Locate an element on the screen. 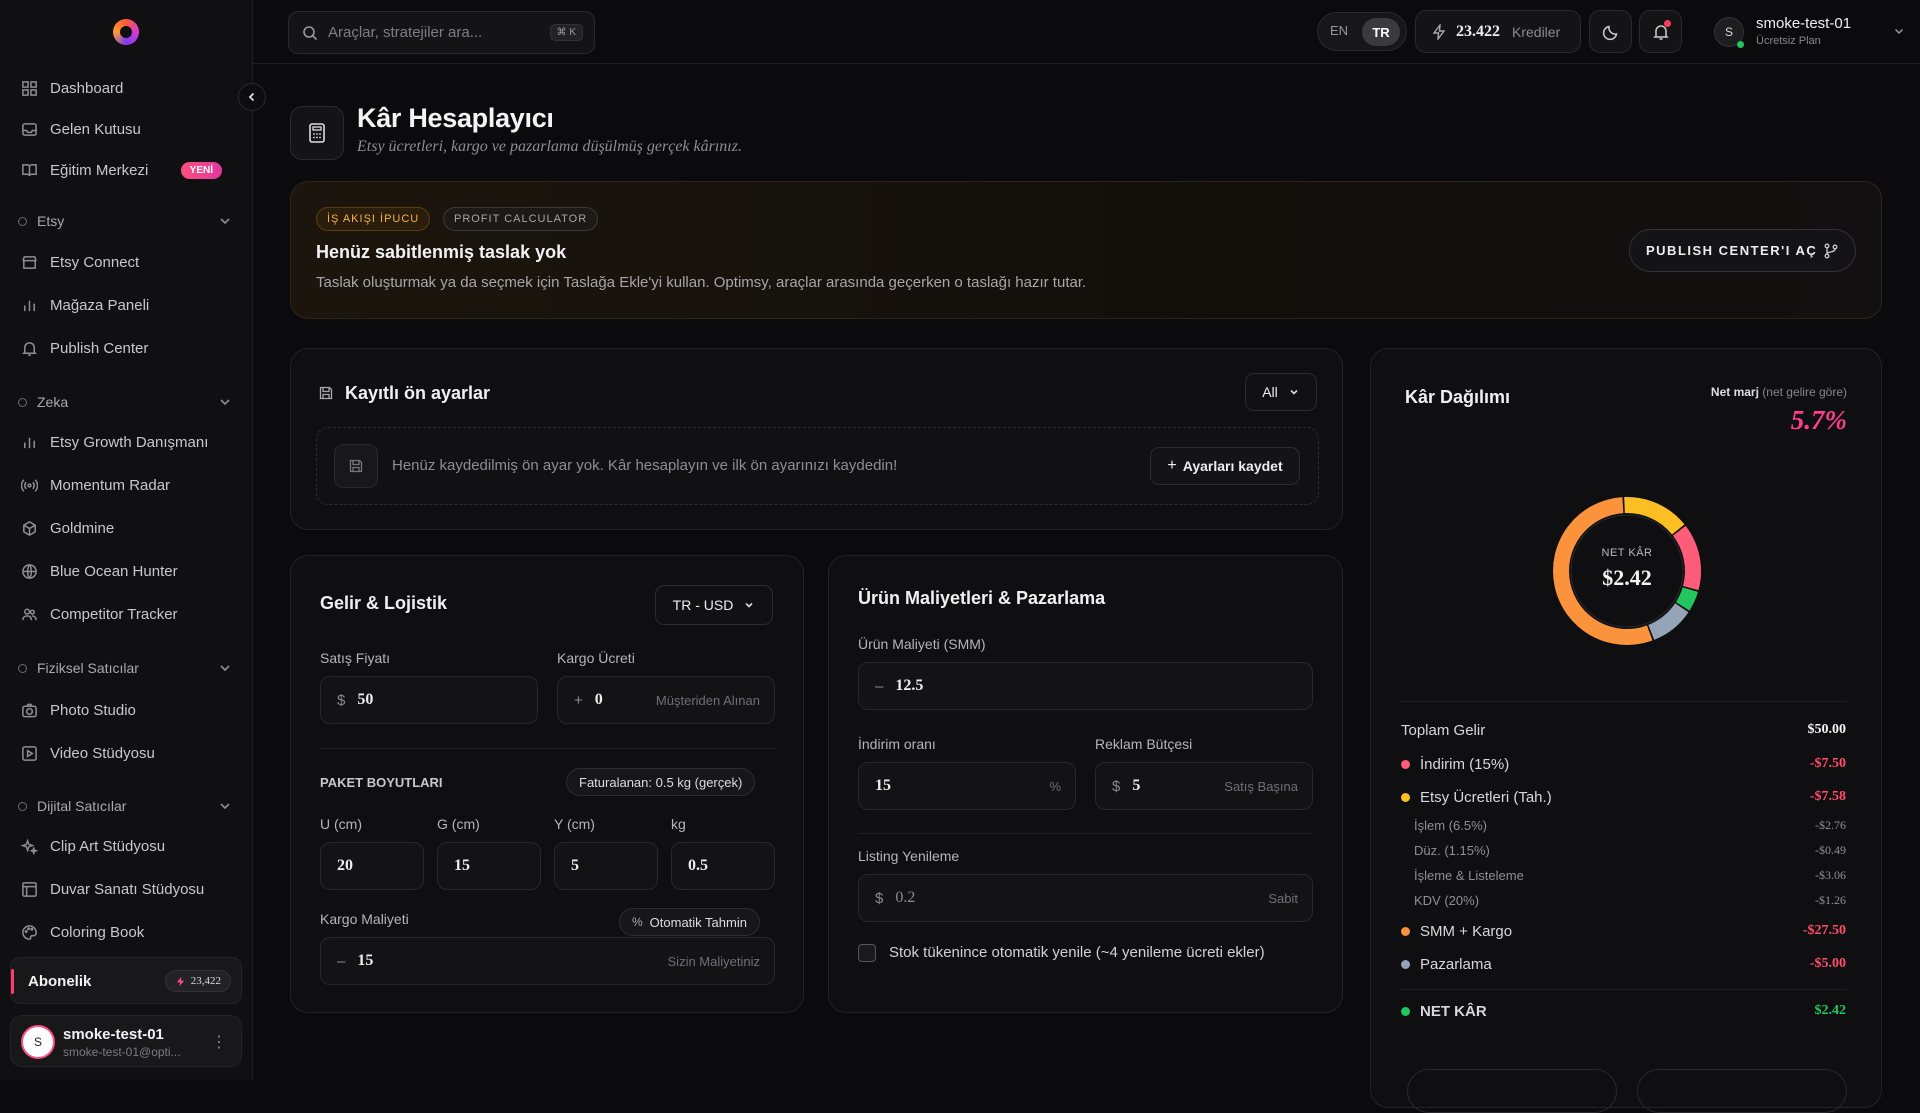 The image size is (1920, 1113). sale-price-input: $ 50 is located at coordinates (429, 700).